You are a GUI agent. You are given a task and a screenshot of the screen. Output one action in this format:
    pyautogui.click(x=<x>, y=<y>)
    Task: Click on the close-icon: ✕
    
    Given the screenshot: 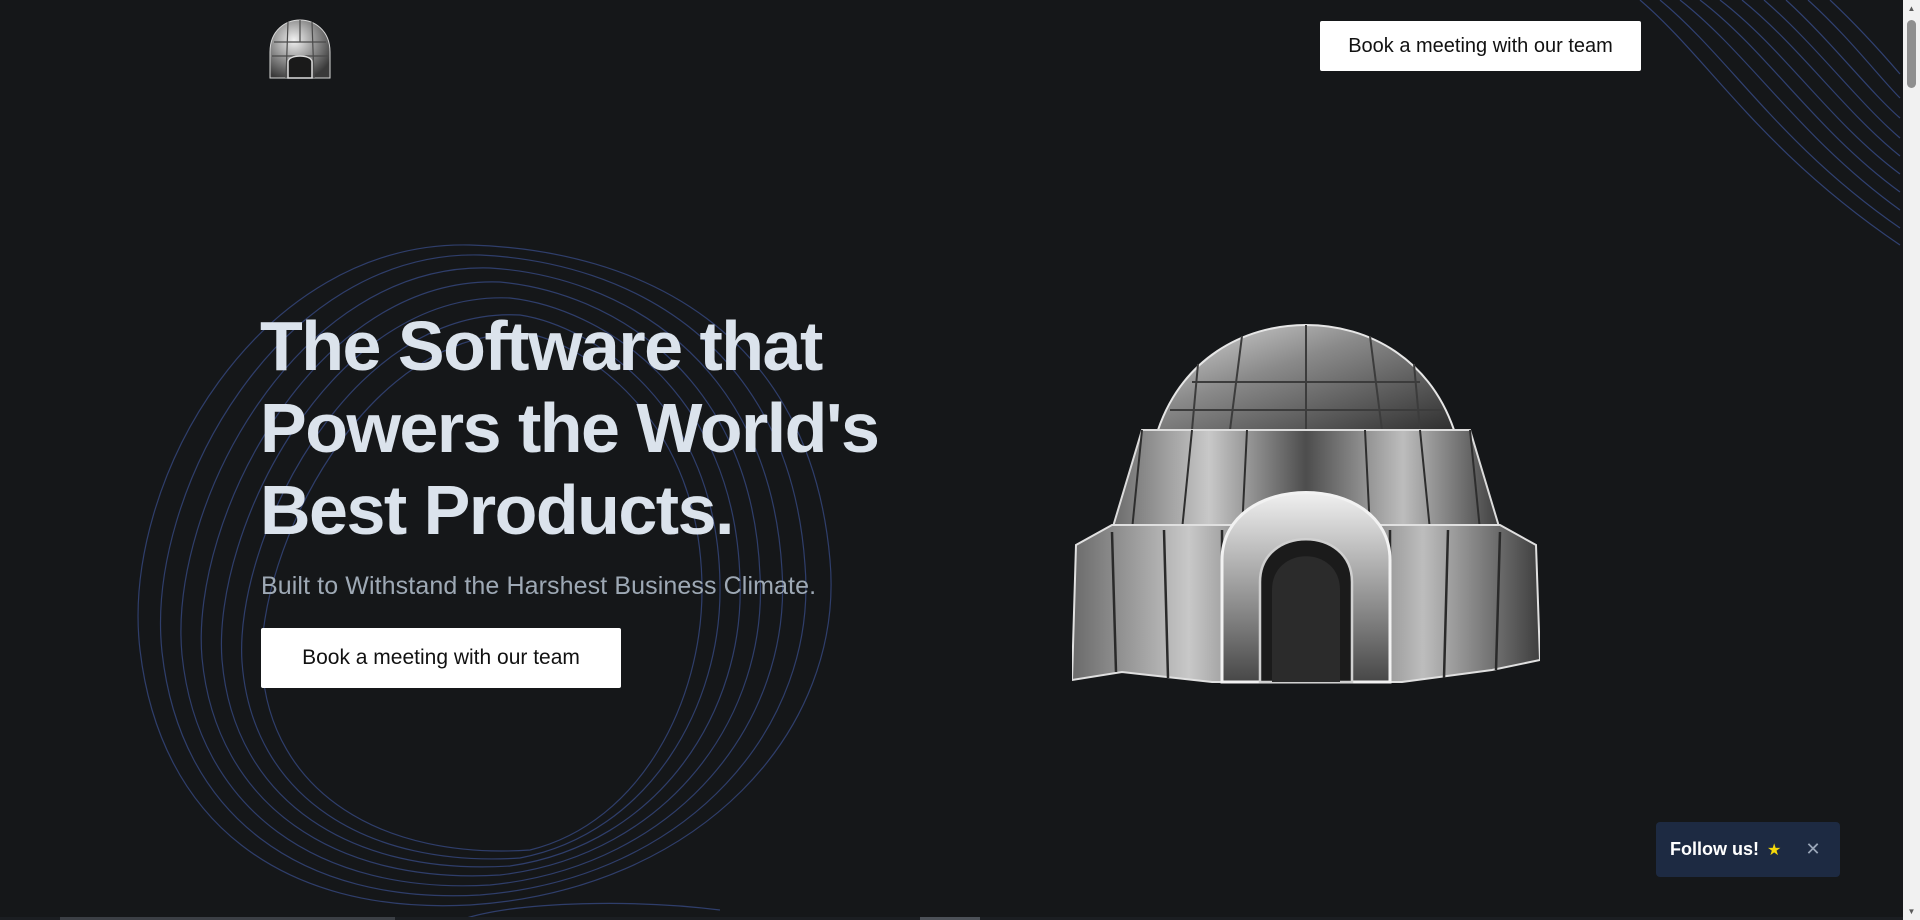 What is the action you would take?
    pyautogui.click(x=1813, y=849)
    